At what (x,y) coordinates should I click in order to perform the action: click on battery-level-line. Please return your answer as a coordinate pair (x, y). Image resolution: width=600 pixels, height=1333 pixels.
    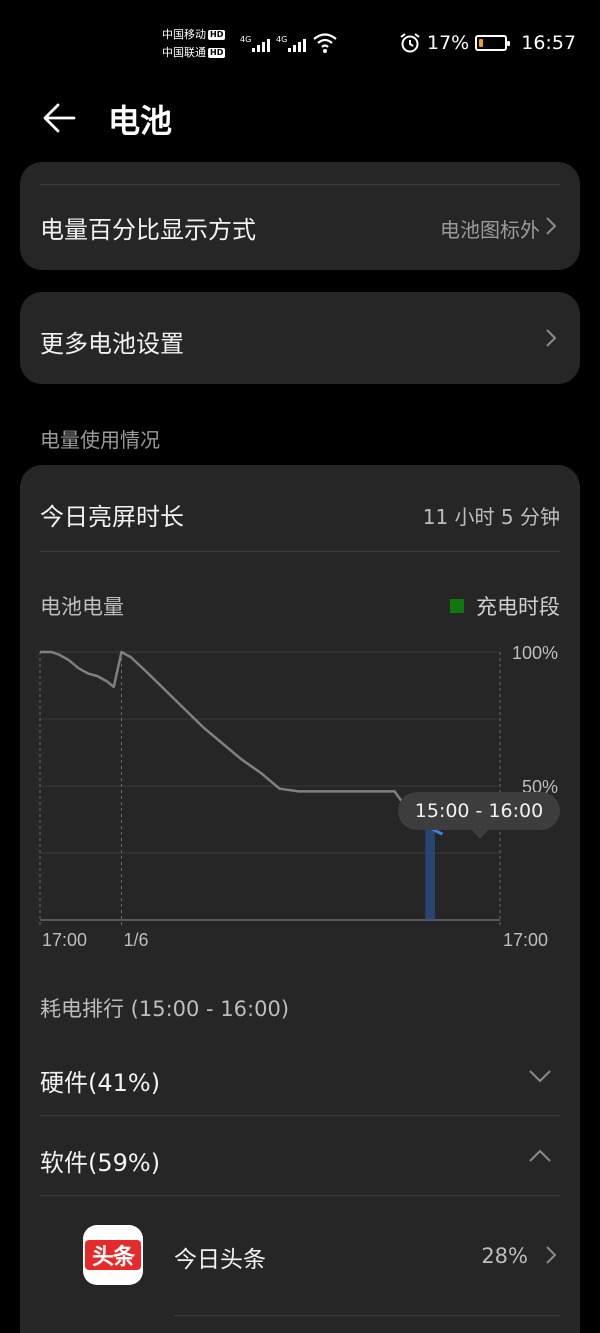
    Looking at the image, I should click on (227, 732).